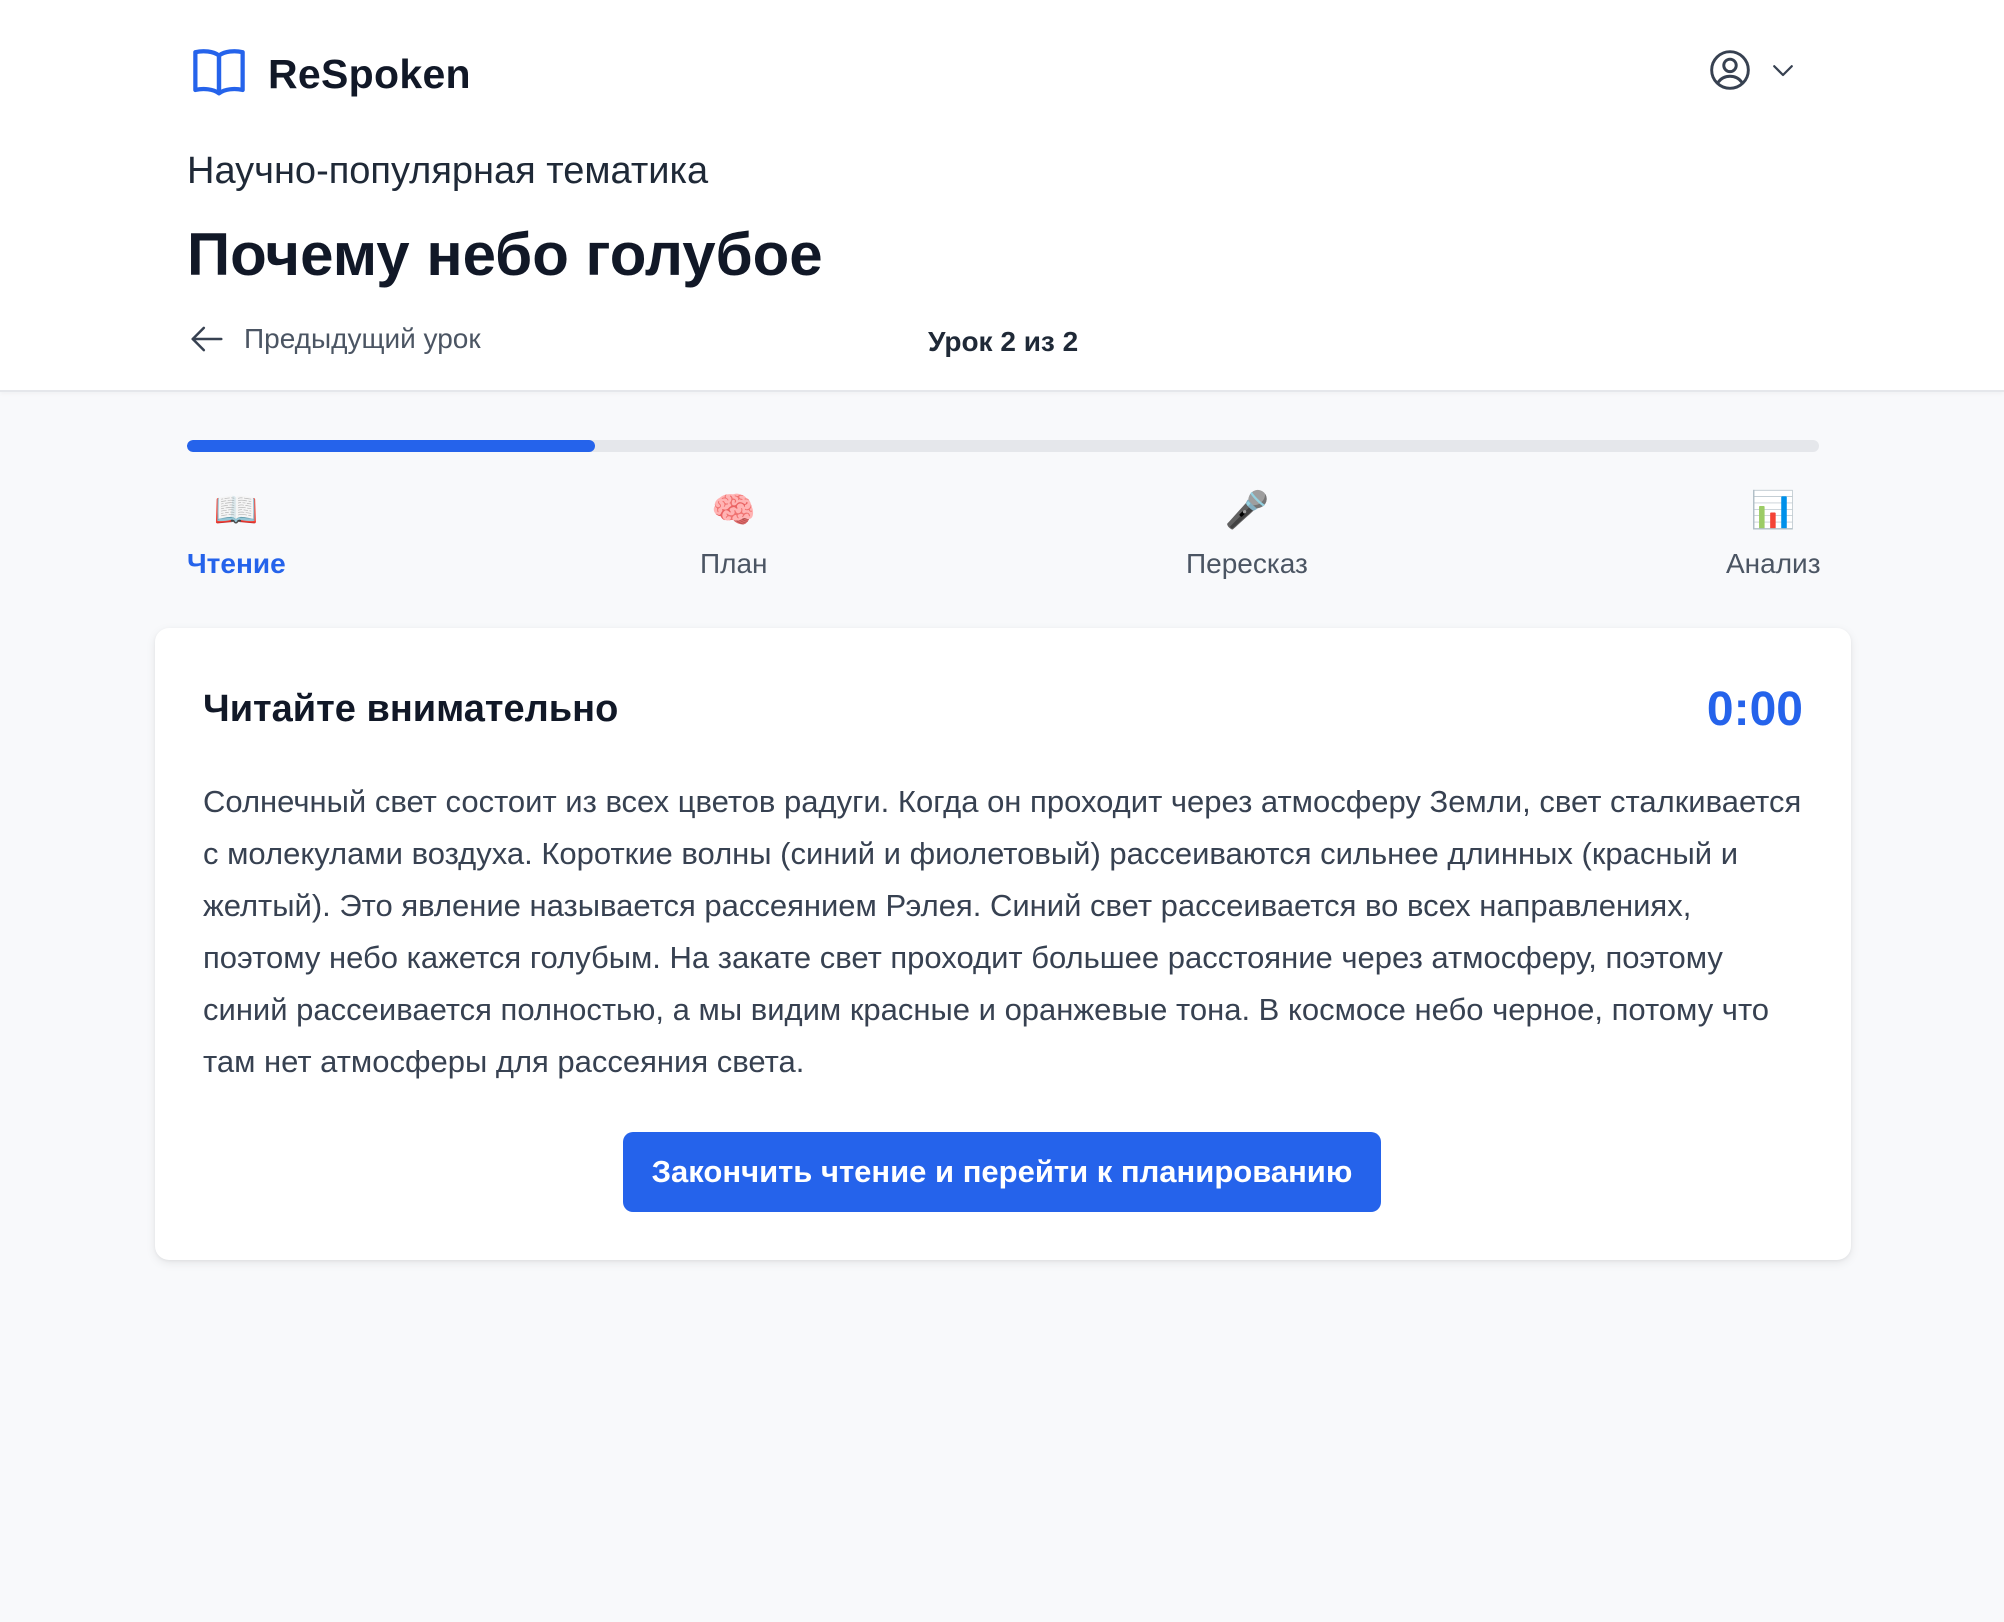 The image size is (2004, 1622). Describe the element at coordinates (236, 534) in the screenshot. I see `step-reading: 📖 Чтение` at that location.